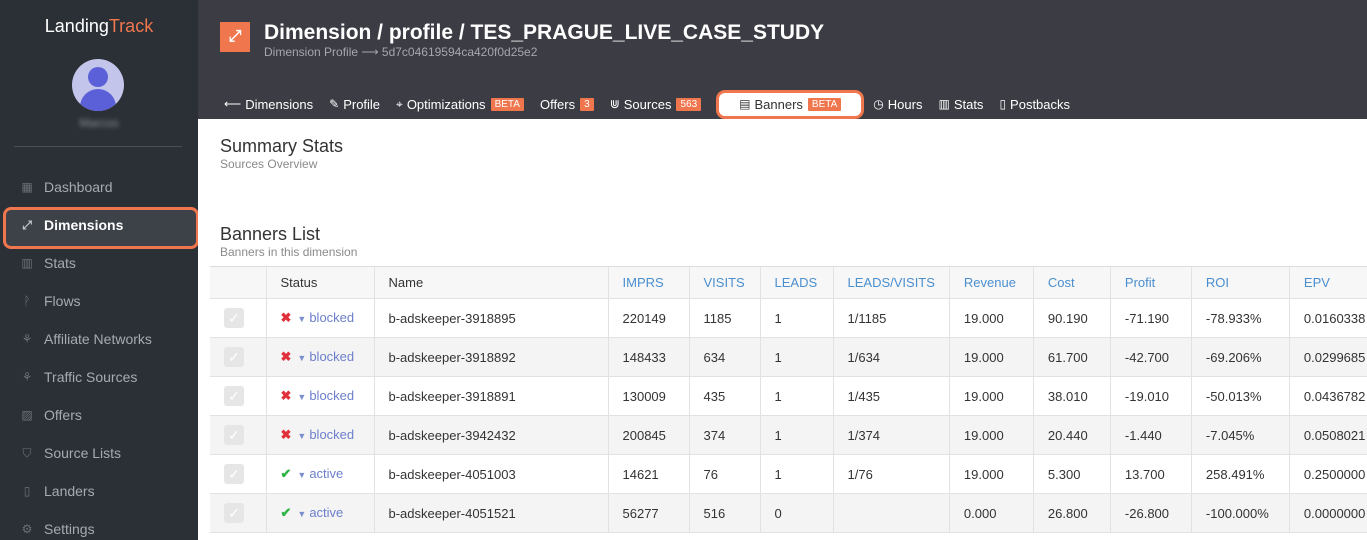 The width and height of the screenshot is (1367, 540). Describe the element at coordinates (725, 282) in the screenshot. I see `col-visits: VISITS` at that location.